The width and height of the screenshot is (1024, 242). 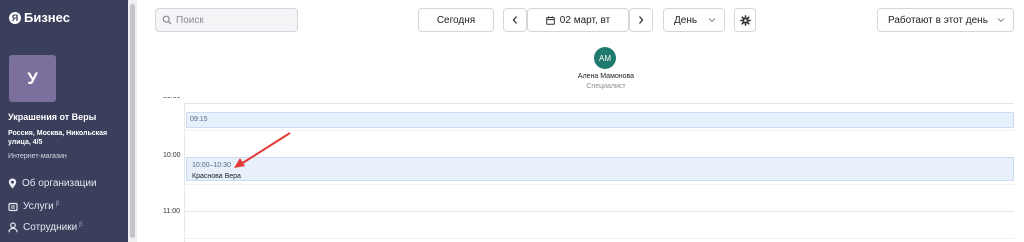 I want to click on view-mode-label: День, so click(x=686, y=20).